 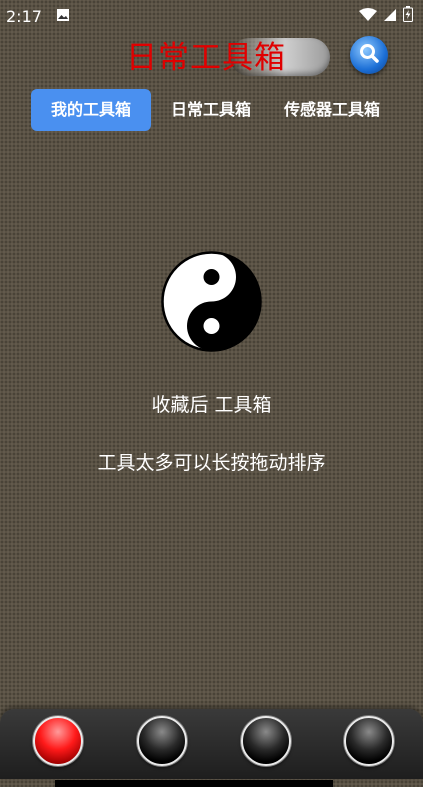 I want to click on header: 日常工具箱, so click(x=211, y=58).